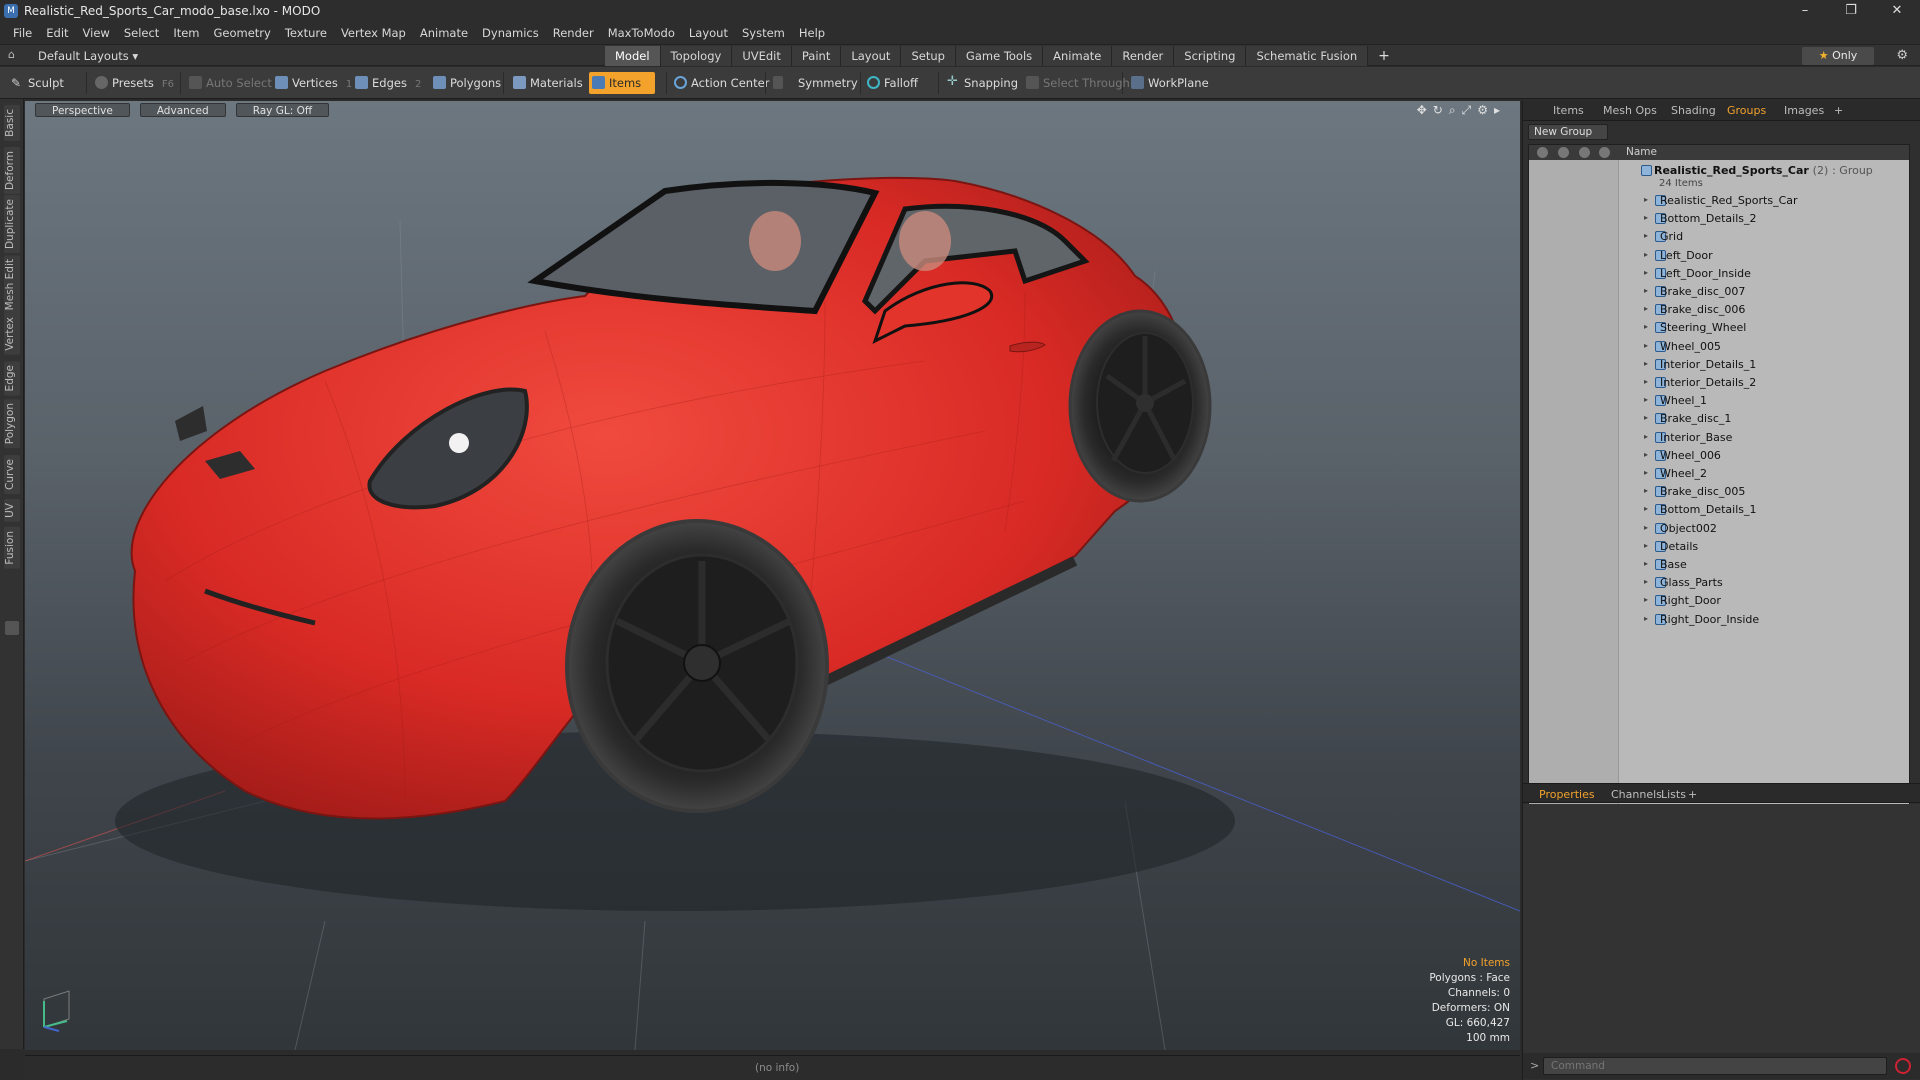 The height and width of the screenshot is (1080, 1920). I want to click on default-layouts-dropdown: Default Layouts ▾, so click(88, 56).